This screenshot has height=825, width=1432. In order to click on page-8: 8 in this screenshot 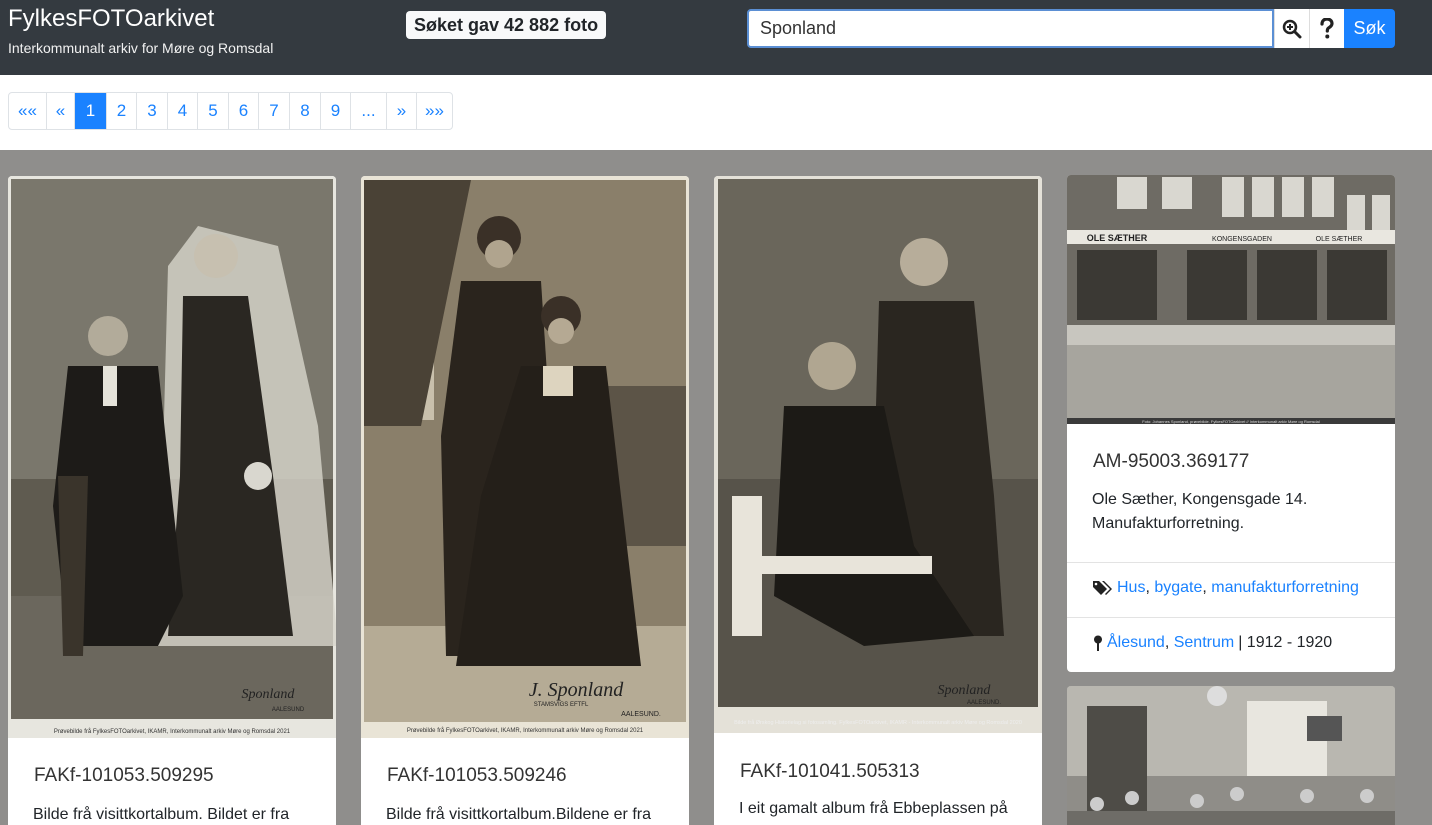, I will do `click(305, 111)`.